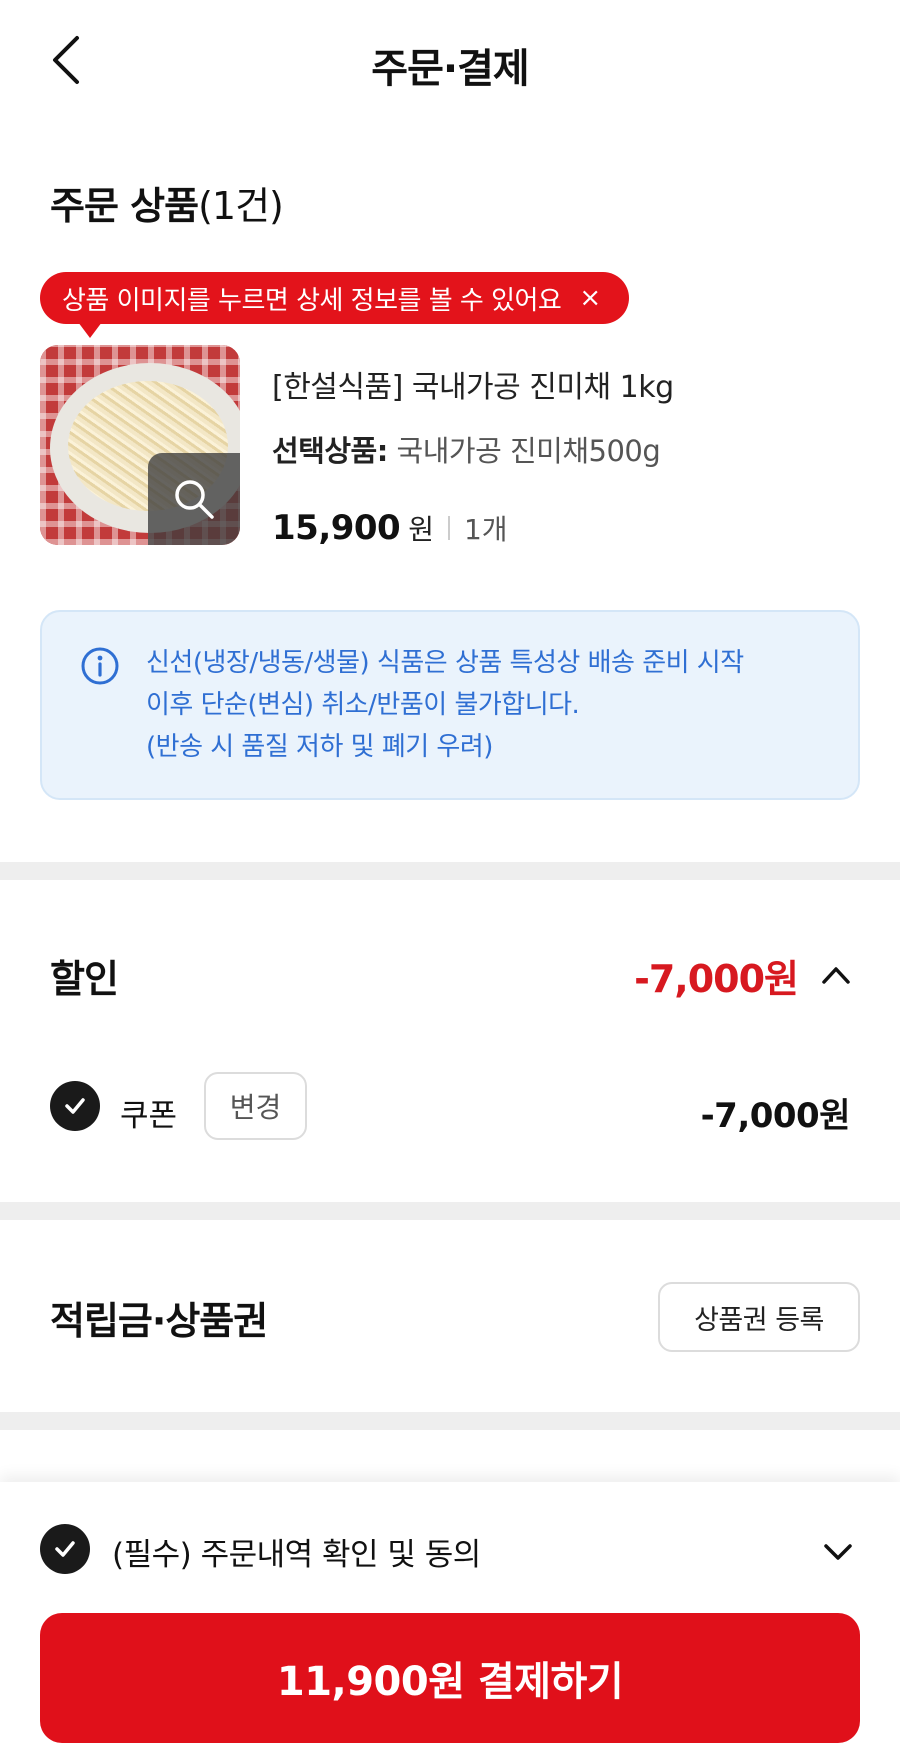 The image size is (900, 1764). I want to click on magnifier-icon, so click(194, 499).